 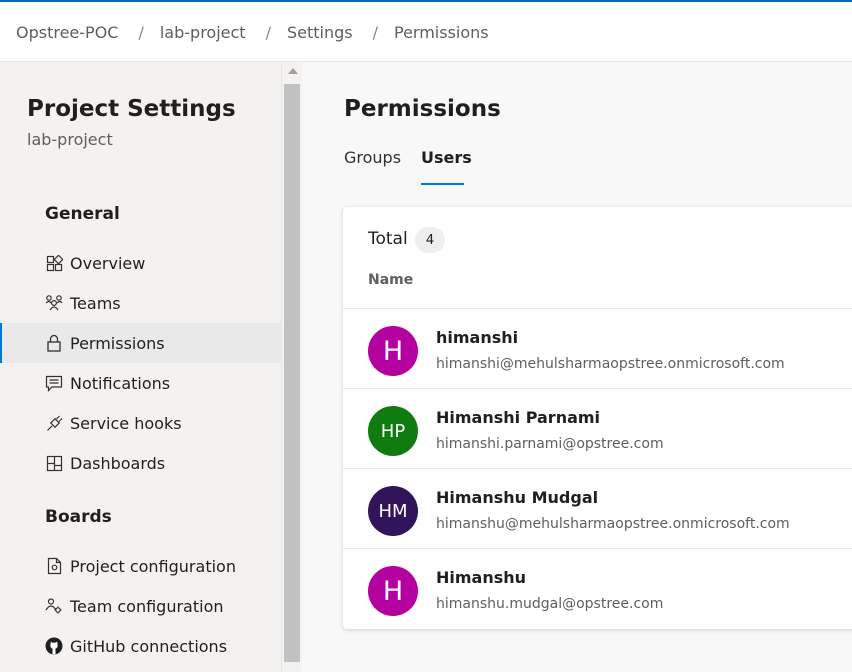 I want to click on chat-icon, so click(x=54, y=383).